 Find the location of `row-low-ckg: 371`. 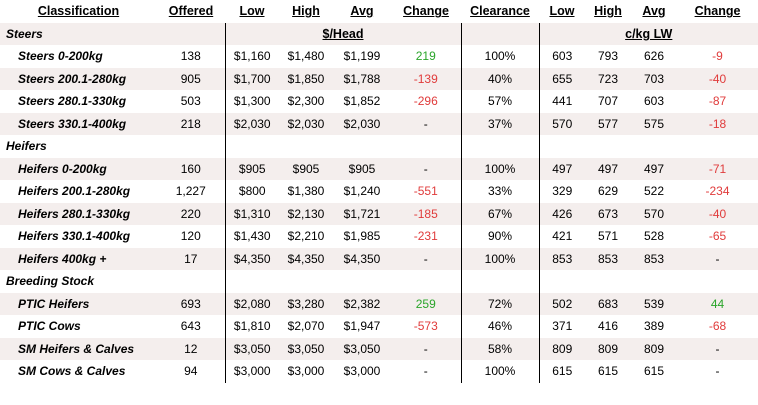

row-low-ckg: 371 is located at coordinates (562, 326).